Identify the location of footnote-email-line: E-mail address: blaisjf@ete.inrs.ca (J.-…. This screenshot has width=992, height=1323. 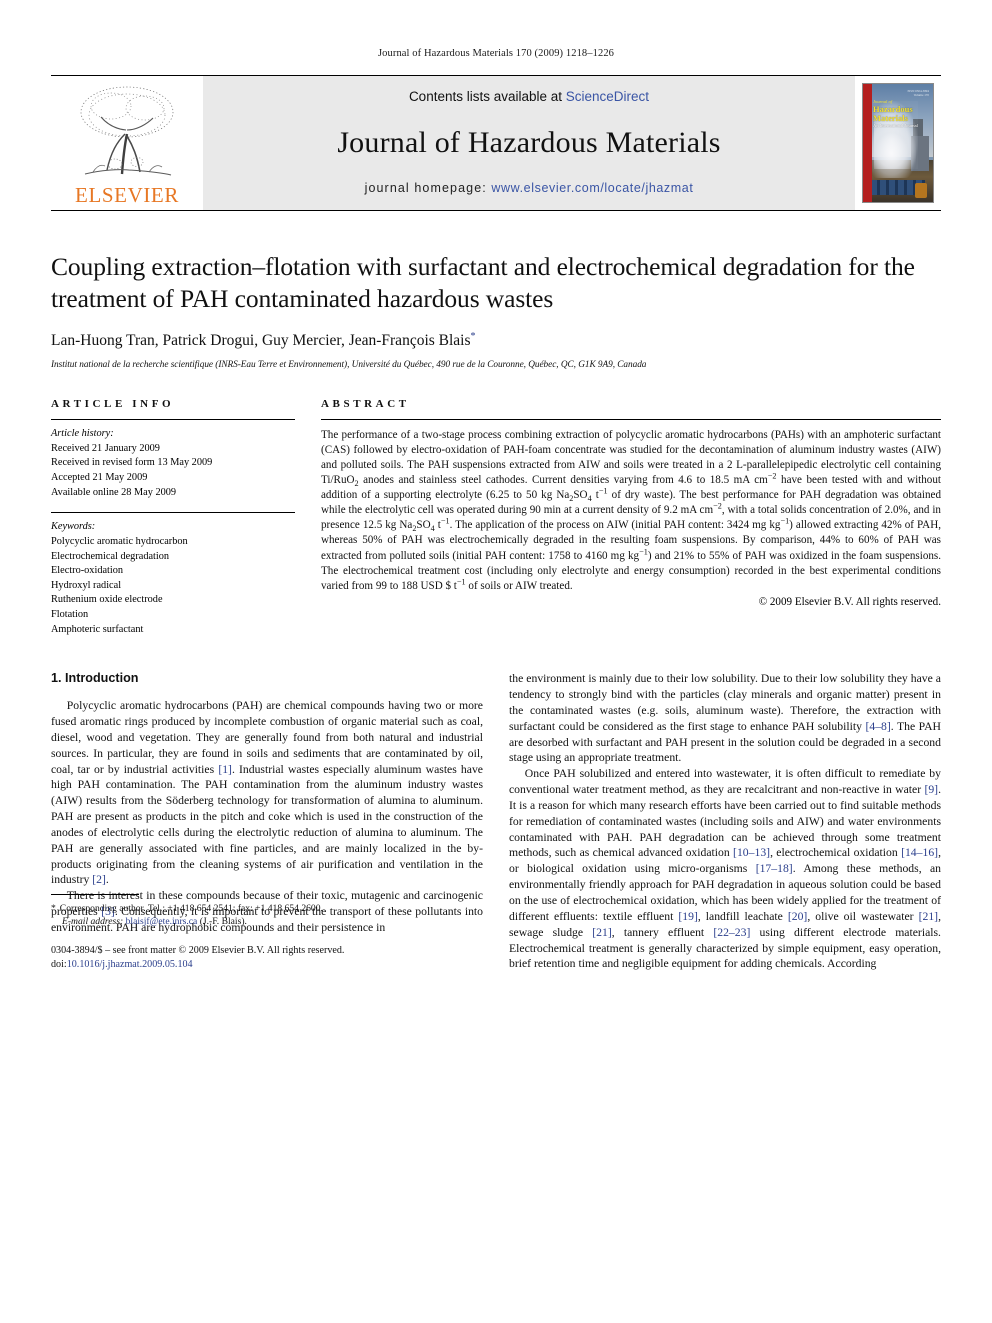
(267, 921).